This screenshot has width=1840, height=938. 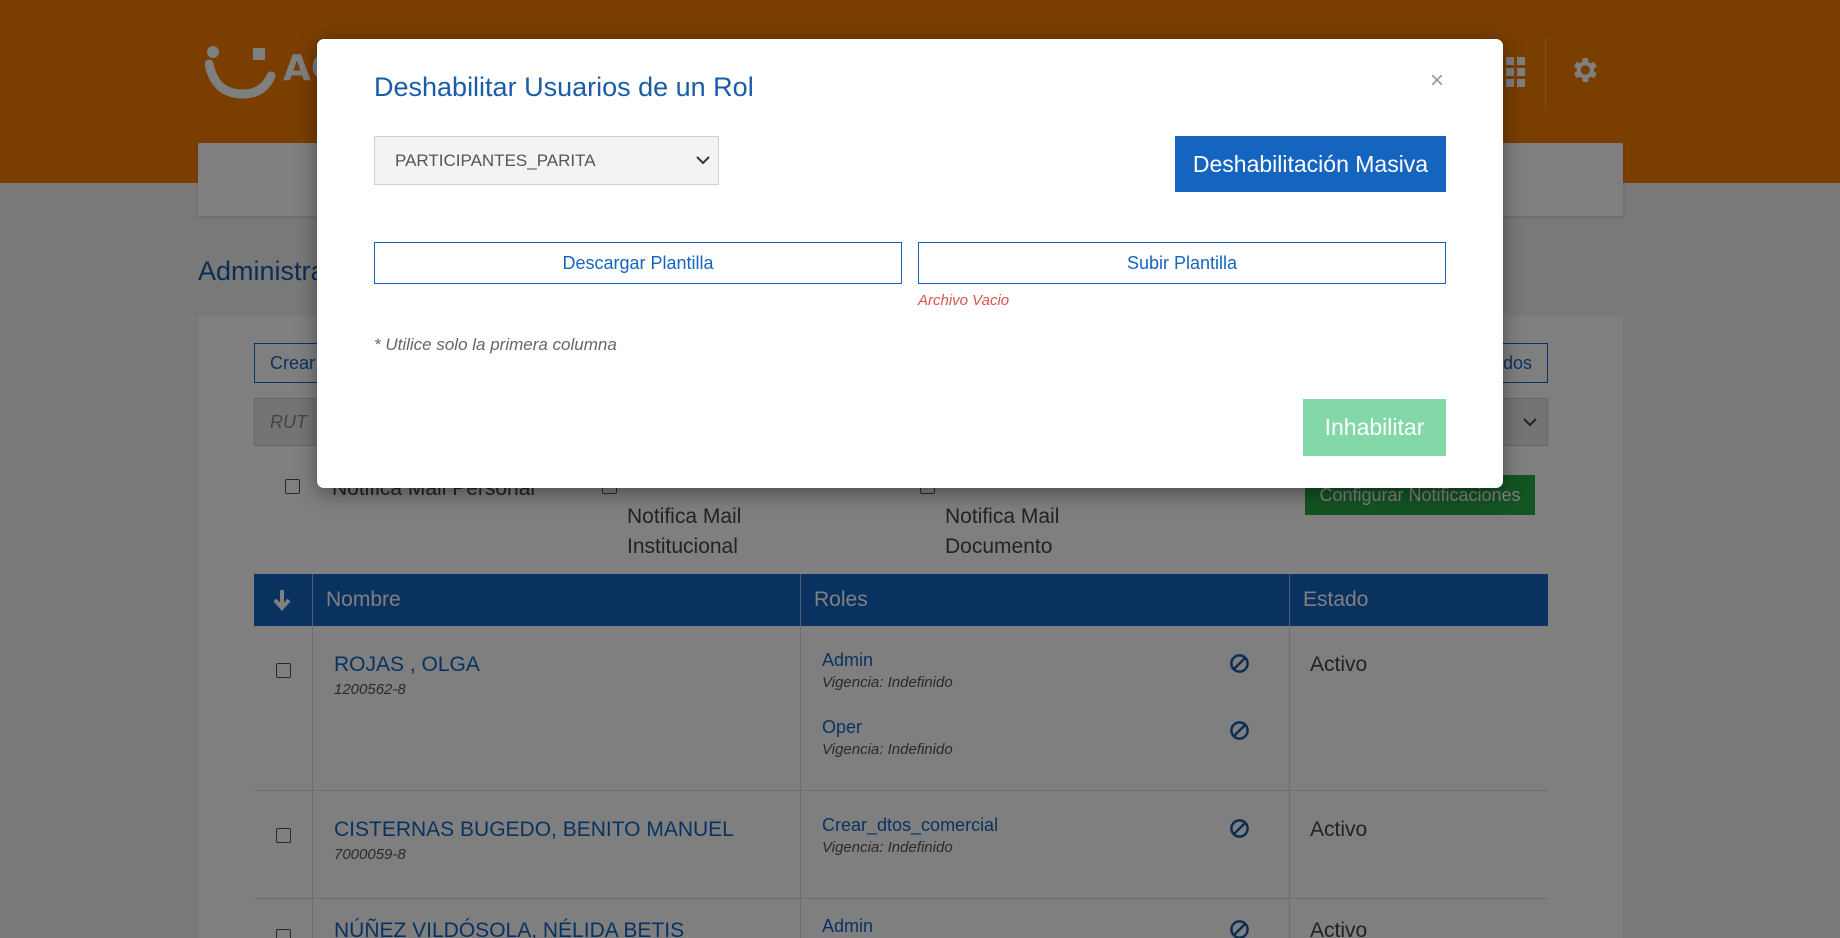 I want to click on modal-title: Deshabilitar Usuarios de un Rol, so click(x=564, y=87).